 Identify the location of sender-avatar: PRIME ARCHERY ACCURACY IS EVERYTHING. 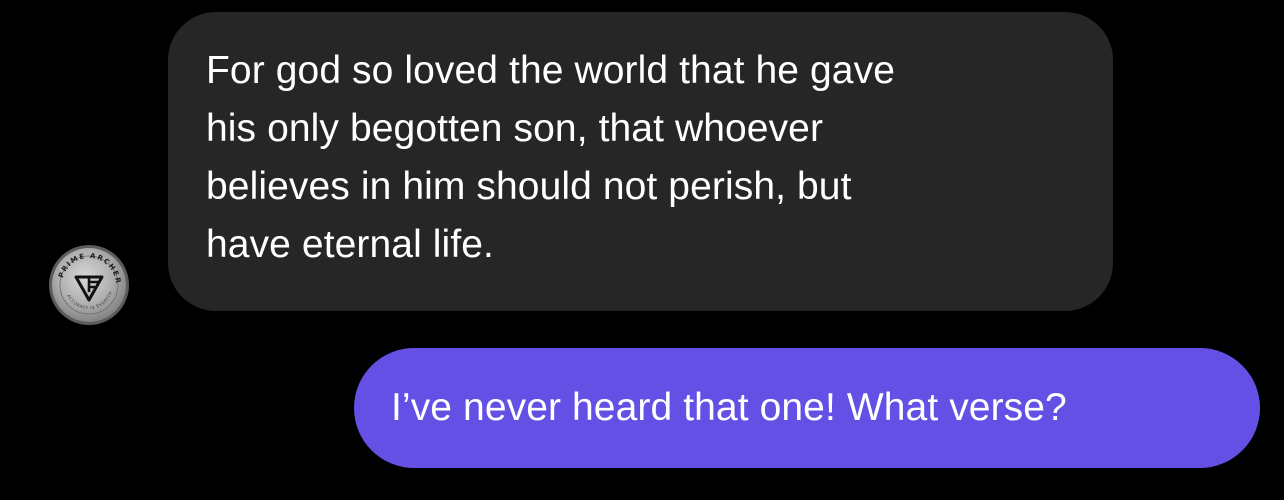
(89, 285).